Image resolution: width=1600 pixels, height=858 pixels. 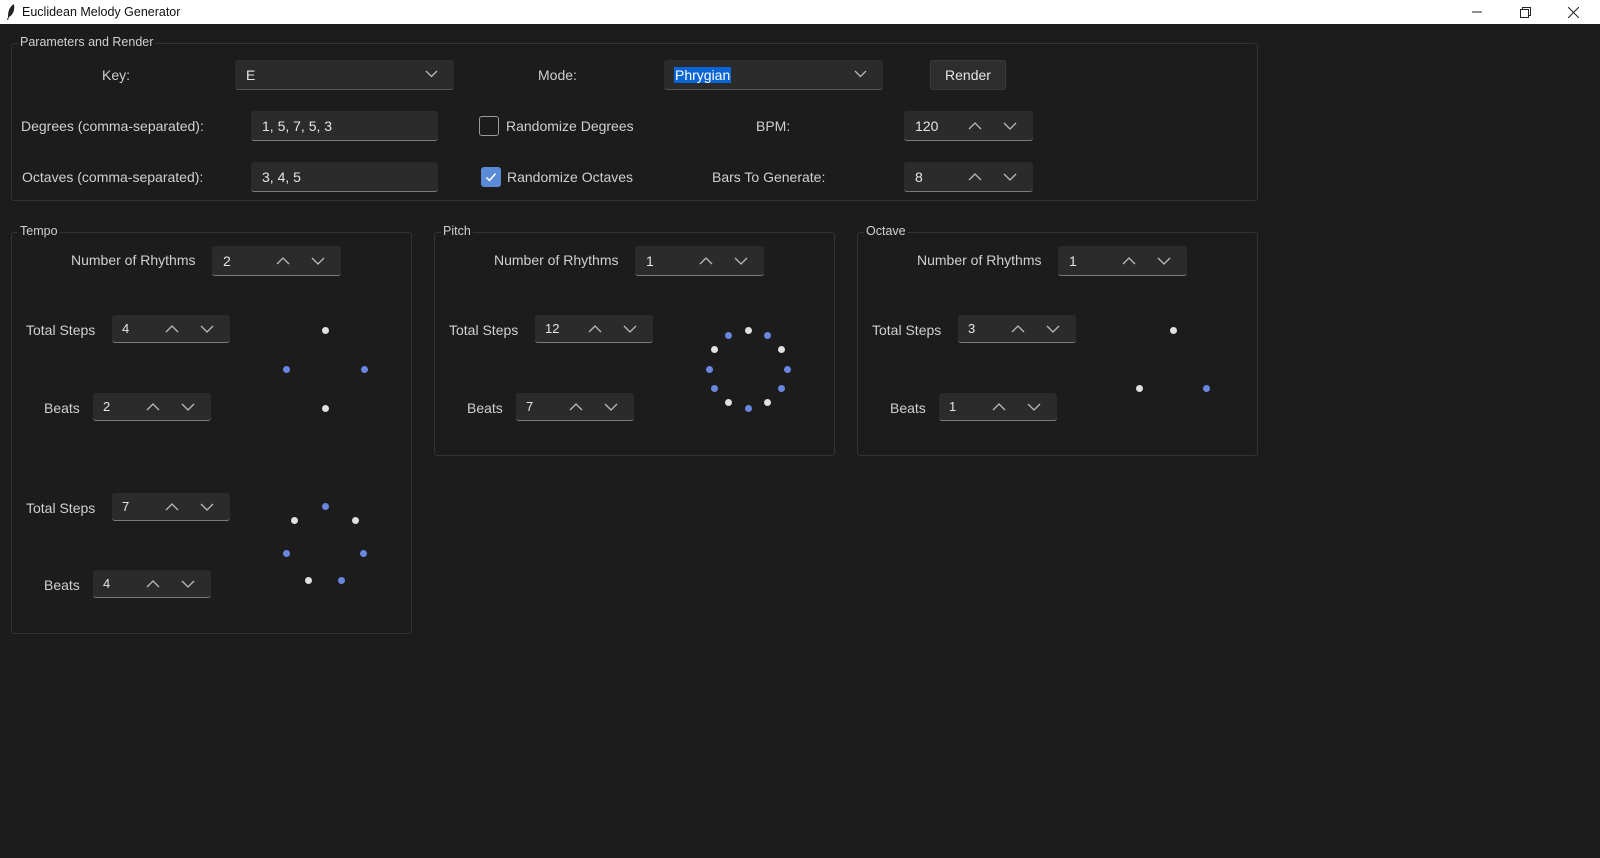 I want to click on pitch-r0-beats-spinbox: 7, so click(x=575, y=407).